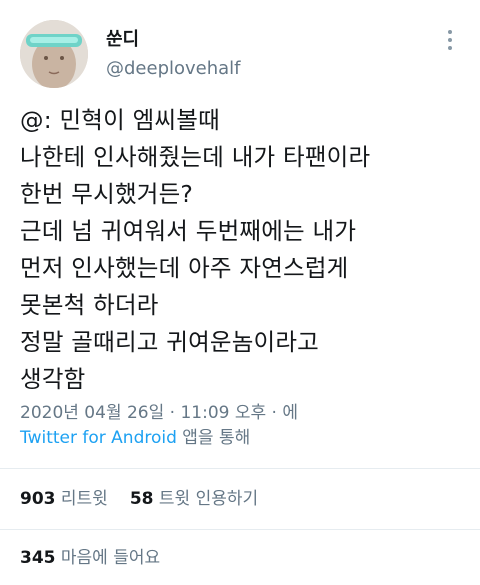 The height and width of the screenshot is (585, 480). Describe the element at coordinates (89, 305) in the screenshot. I see `tweet-line: 못본척 하더라` at that location.